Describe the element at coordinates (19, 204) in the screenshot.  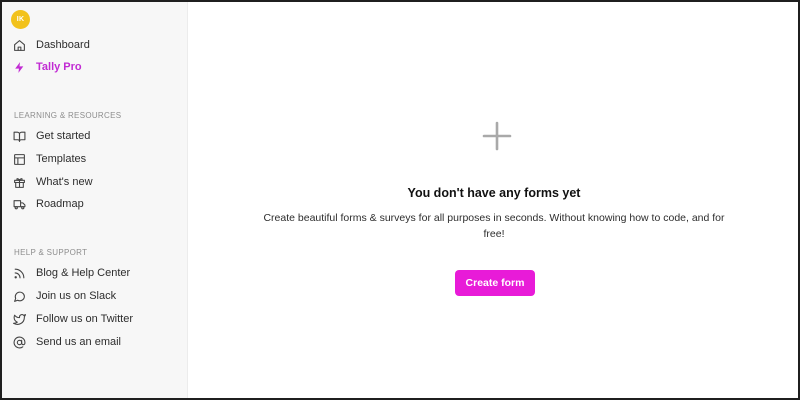
I see `truck-icon` at that location.